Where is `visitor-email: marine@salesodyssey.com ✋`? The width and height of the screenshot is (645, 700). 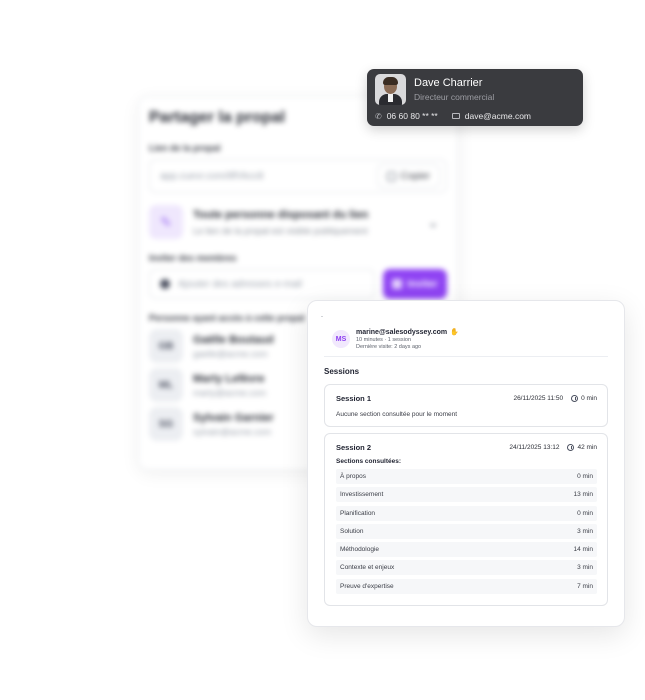
visitor-email: marine@salesodyssey.com ✋ is located at coordinates (407, 332).